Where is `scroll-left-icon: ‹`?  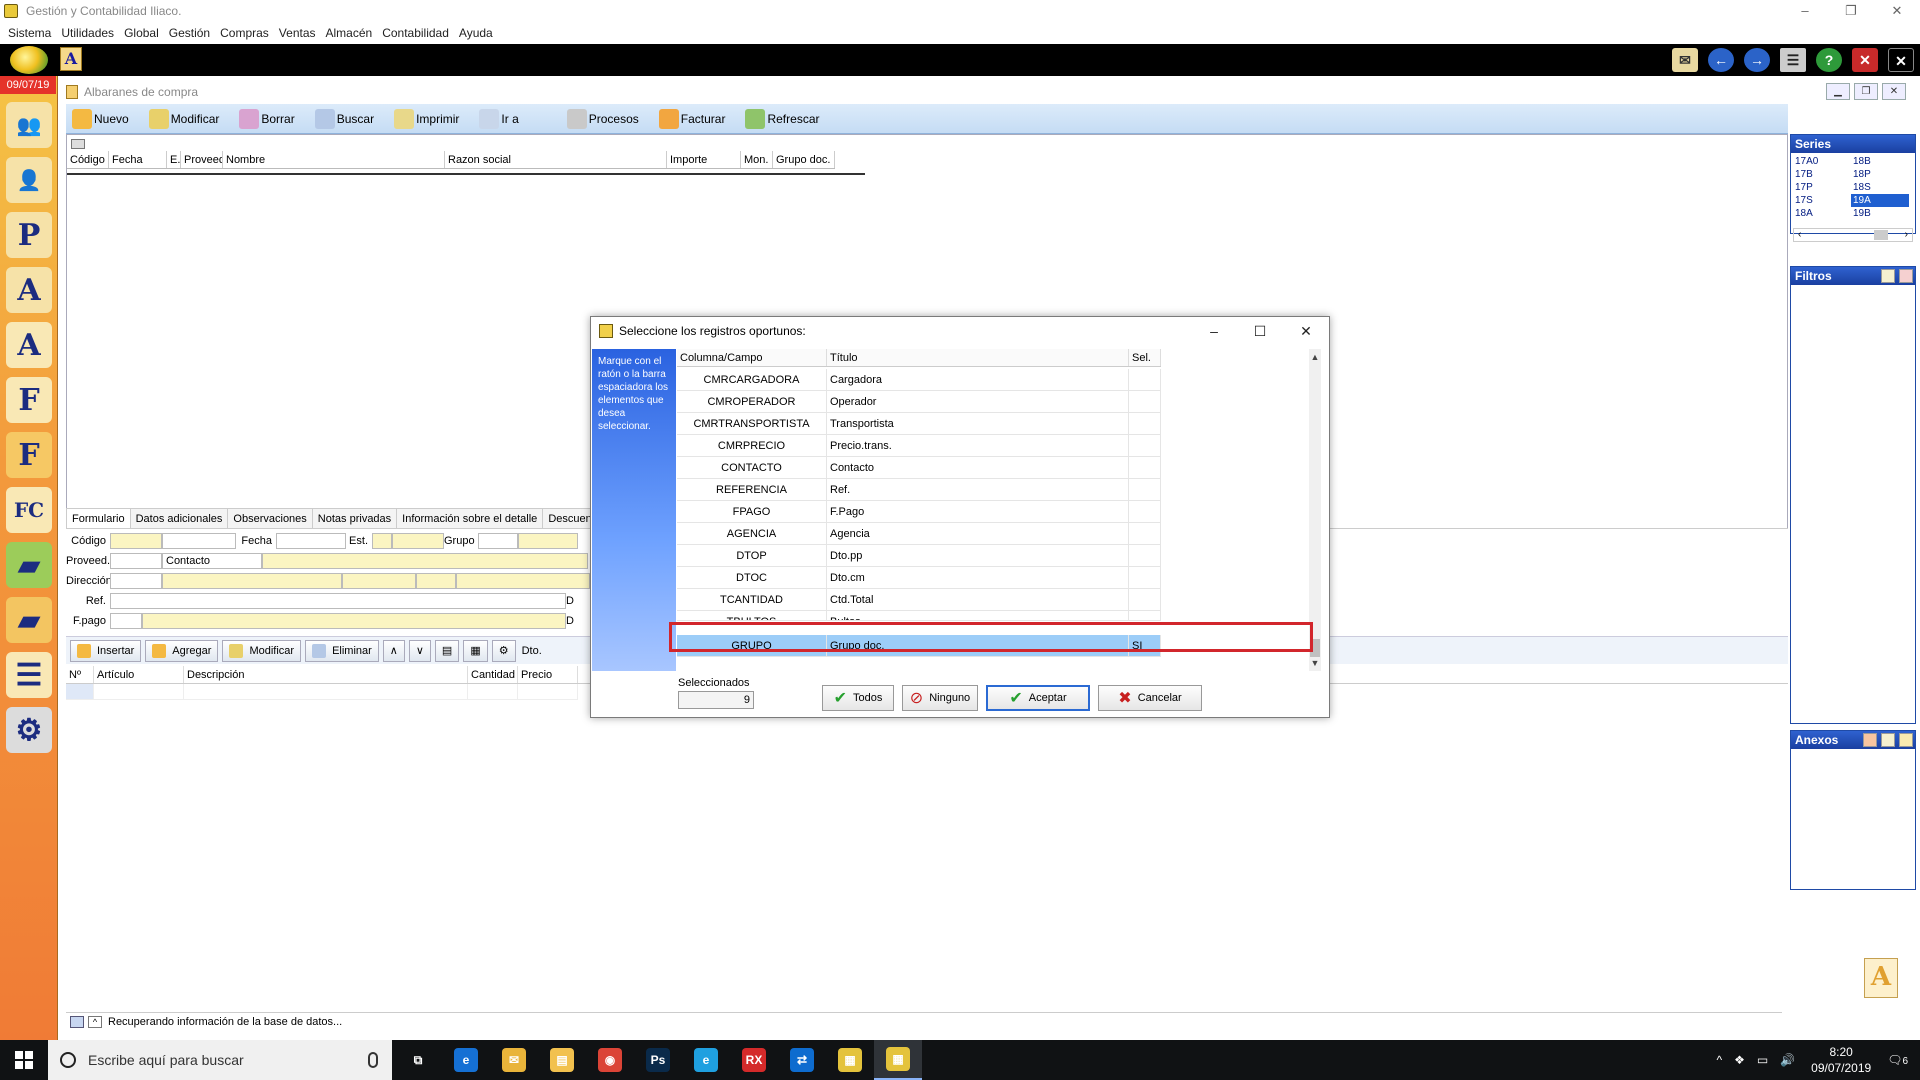
scroll-left-icon: ‹ is located at coordinates (1799, 234).